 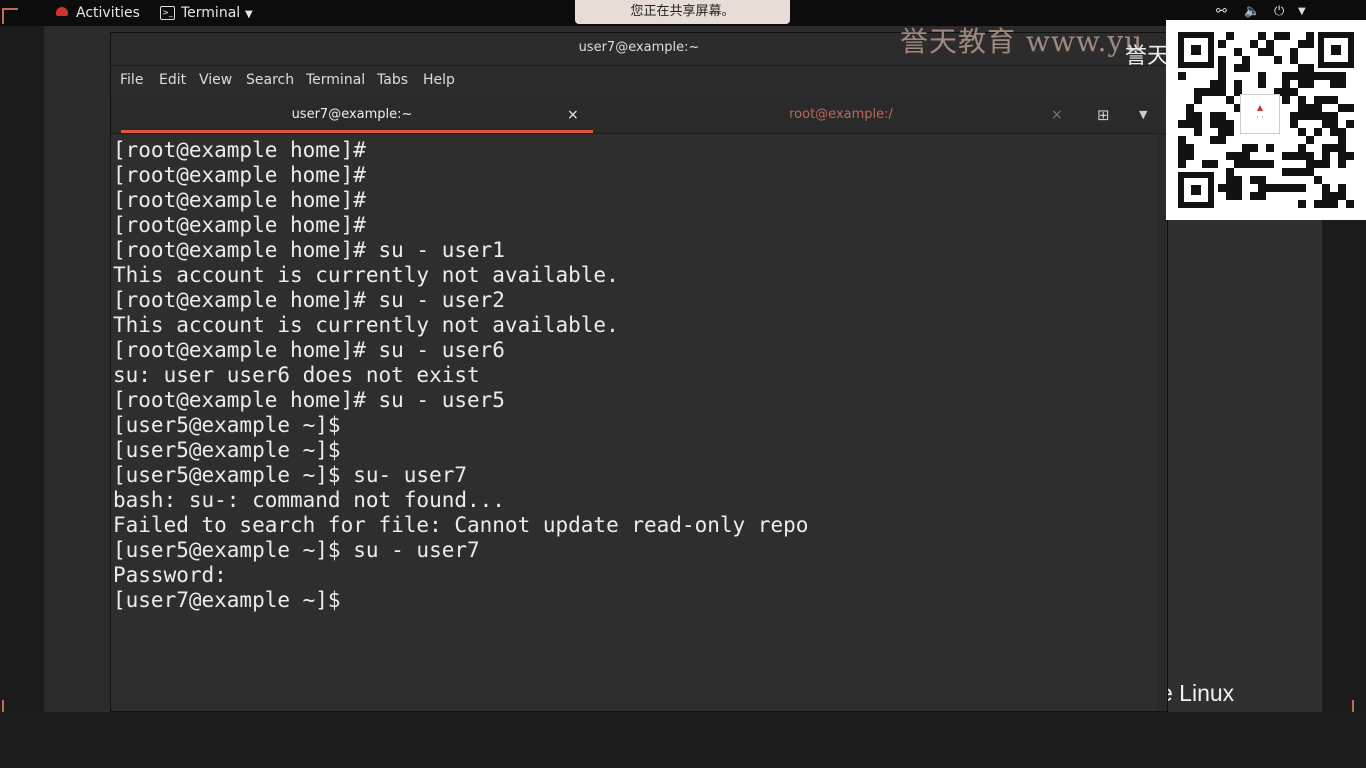 What do you see at coordinates (1143, 115) in the screenshot?
I see `tab-menu-chevron-icon: ▼` at bounding box center [1143, 115].